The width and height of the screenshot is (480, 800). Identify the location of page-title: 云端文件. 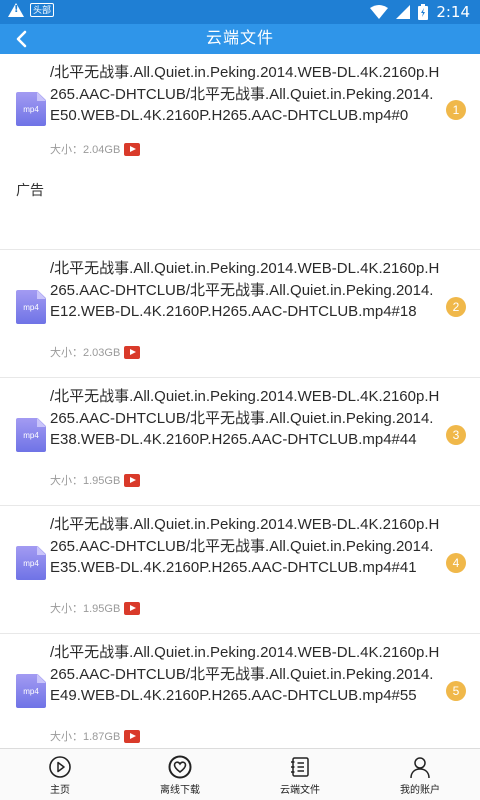
(239, 38).